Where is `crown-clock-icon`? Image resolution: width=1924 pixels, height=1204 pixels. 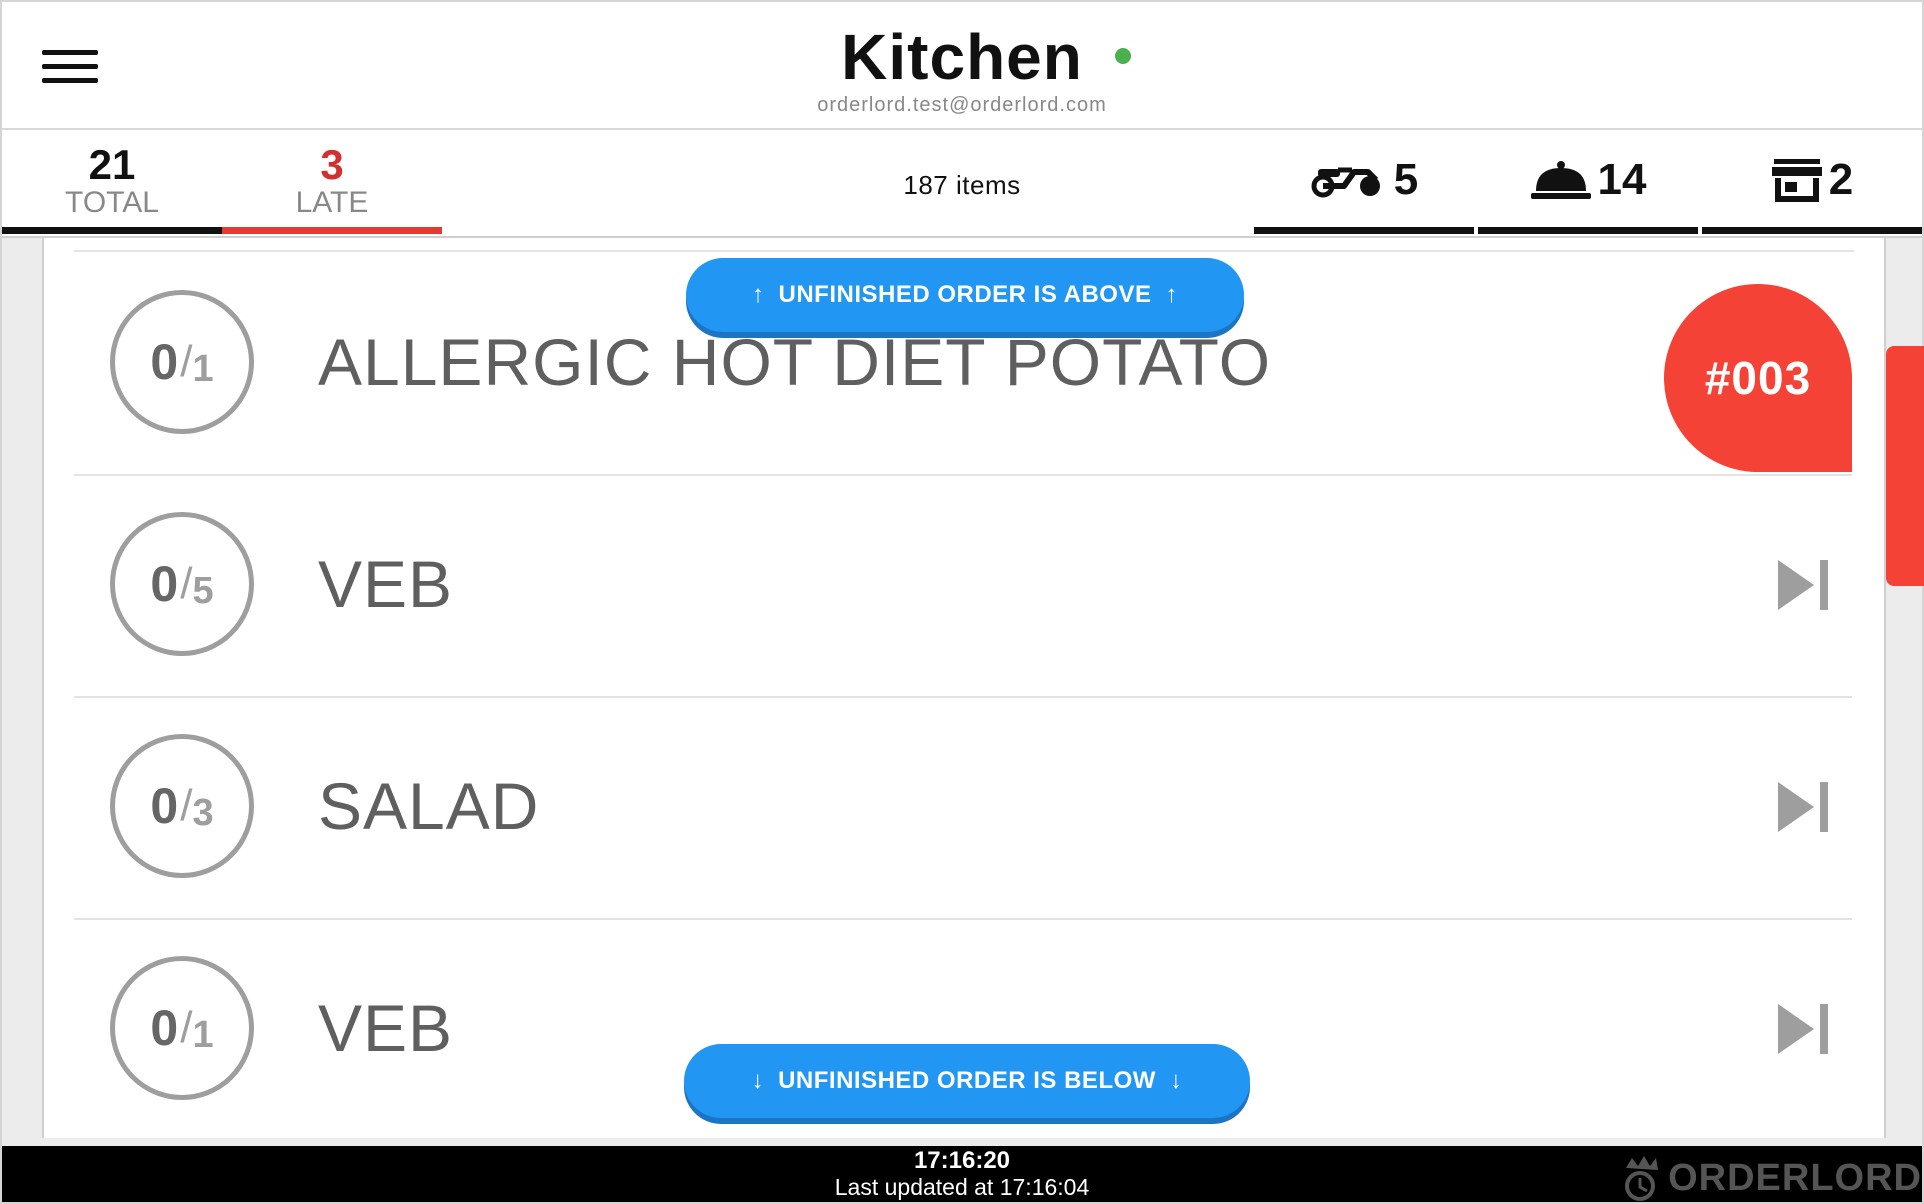 crown-clock-icon is located at coordinates (1642, 1178).